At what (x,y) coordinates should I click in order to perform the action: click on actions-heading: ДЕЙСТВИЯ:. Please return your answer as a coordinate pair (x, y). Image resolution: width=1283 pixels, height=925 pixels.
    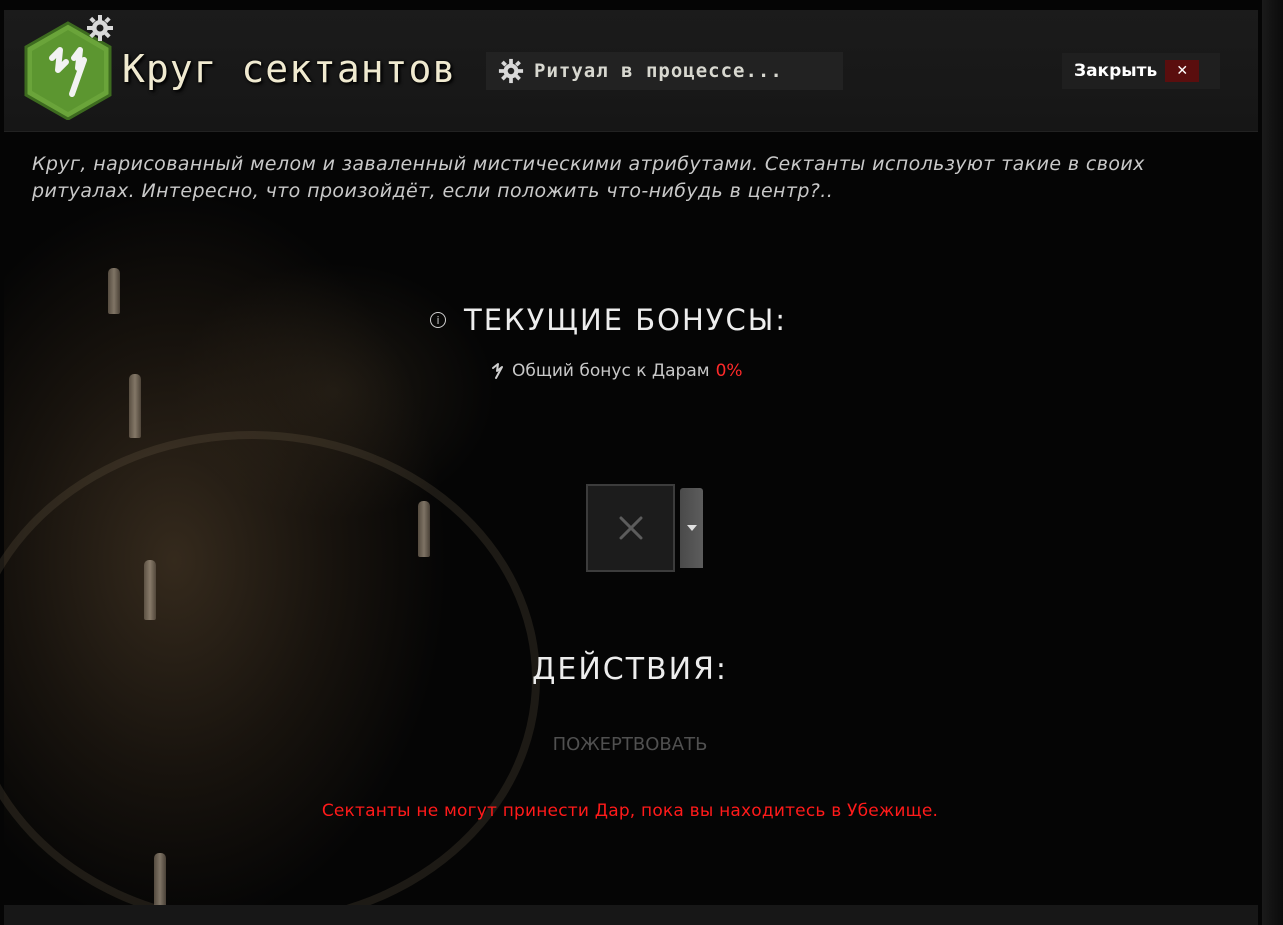
    Looking at the image, I should click on (630, 669).